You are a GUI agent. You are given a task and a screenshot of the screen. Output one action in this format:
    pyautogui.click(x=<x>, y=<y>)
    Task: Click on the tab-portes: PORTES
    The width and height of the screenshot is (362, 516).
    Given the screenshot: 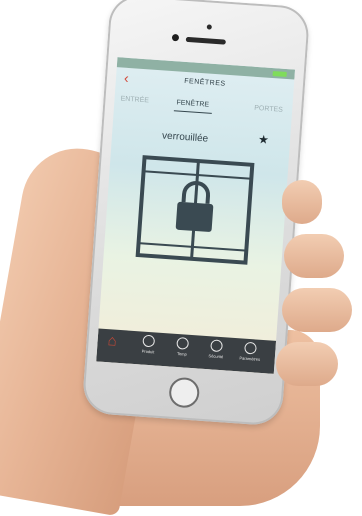 What is the action you would take?
    pyautogui.click(x=268, y=109)
    